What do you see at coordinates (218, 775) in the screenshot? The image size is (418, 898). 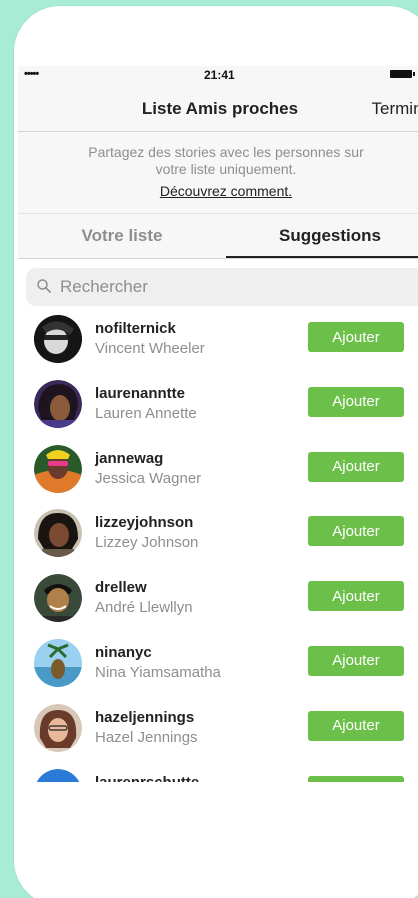 I see `list-item: laurenrschutte Ajouter` at bounding box center [218, 775].